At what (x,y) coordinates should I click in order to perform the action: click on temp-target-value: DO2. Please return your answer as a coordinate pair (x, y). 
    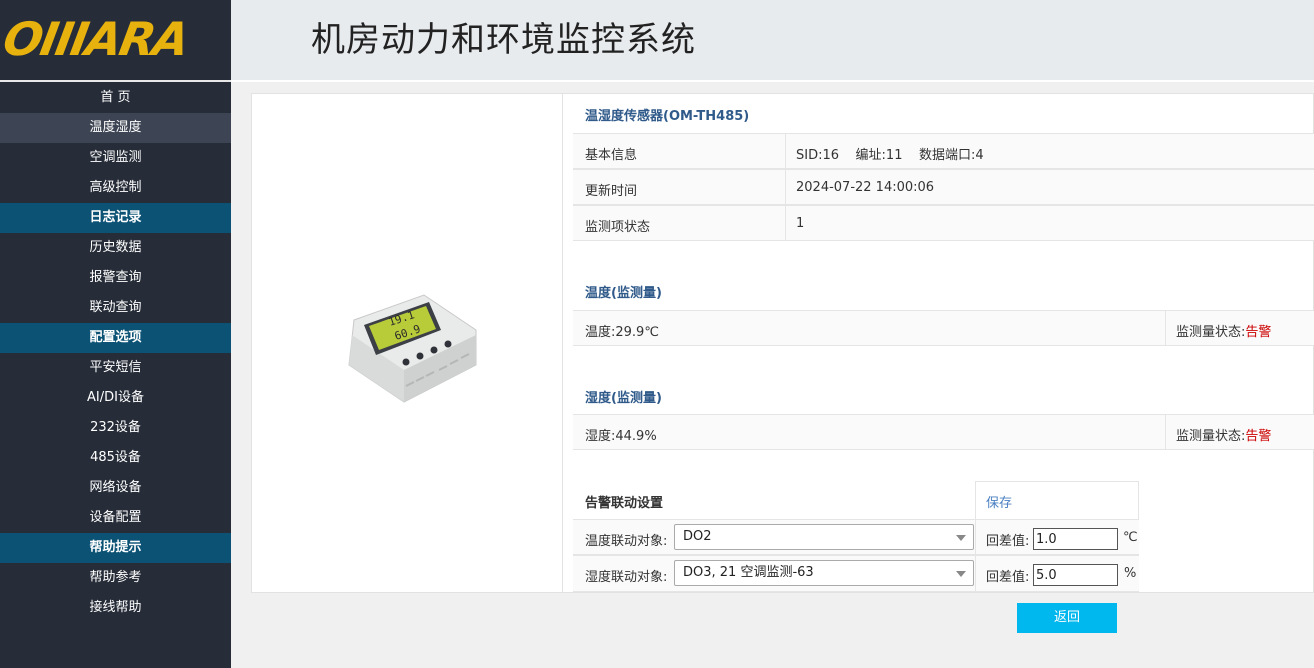
    Looking at the image, I should click on (697, 536).